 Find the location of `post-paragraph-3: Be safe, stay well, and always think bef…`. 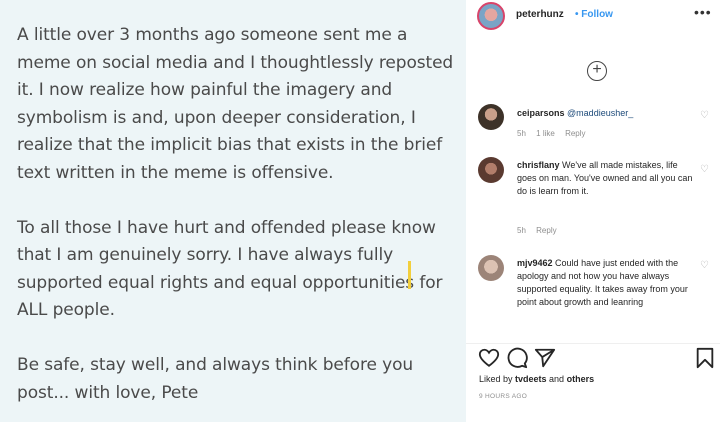

post-paragraph-3: Be safe, stay well, and always think bef… is located at coordinates (215, 379).